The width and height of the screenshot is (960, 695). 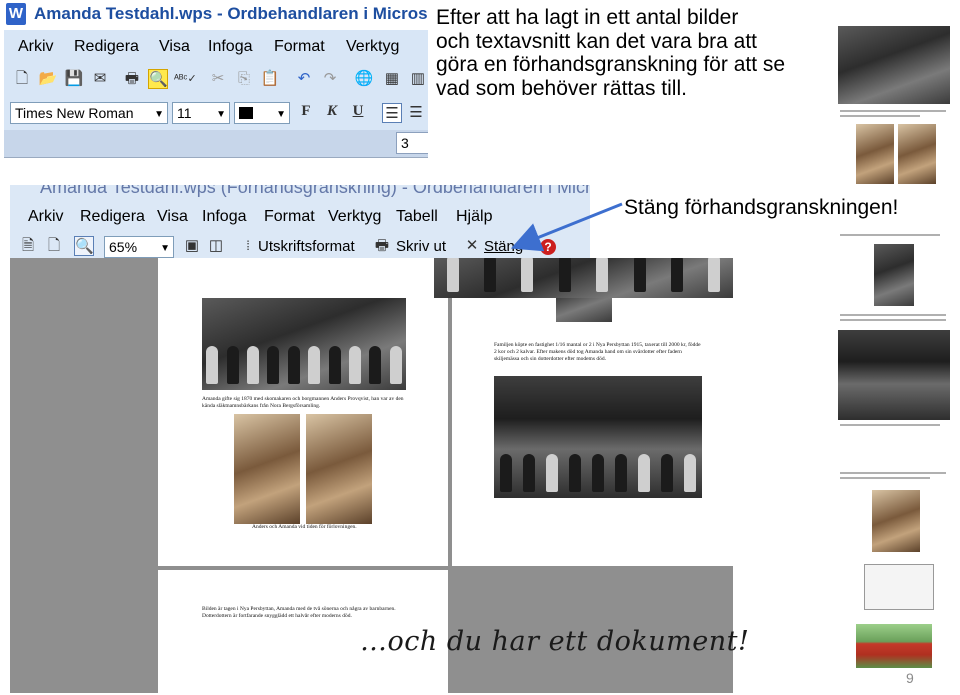 I want to click on zoom-value: 65%, so click(x=123, y=247).